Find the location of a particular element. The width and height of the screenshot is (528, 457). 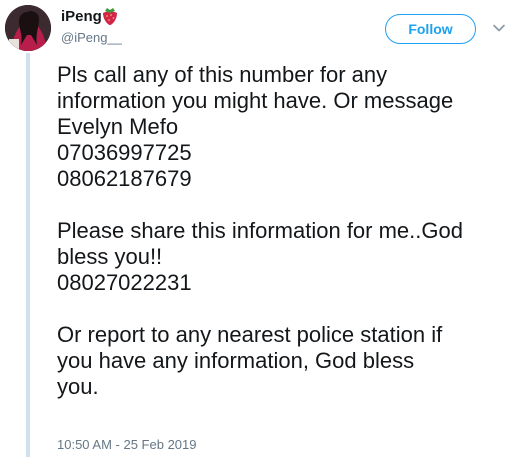

avatar is located at coordinates (28, 28).